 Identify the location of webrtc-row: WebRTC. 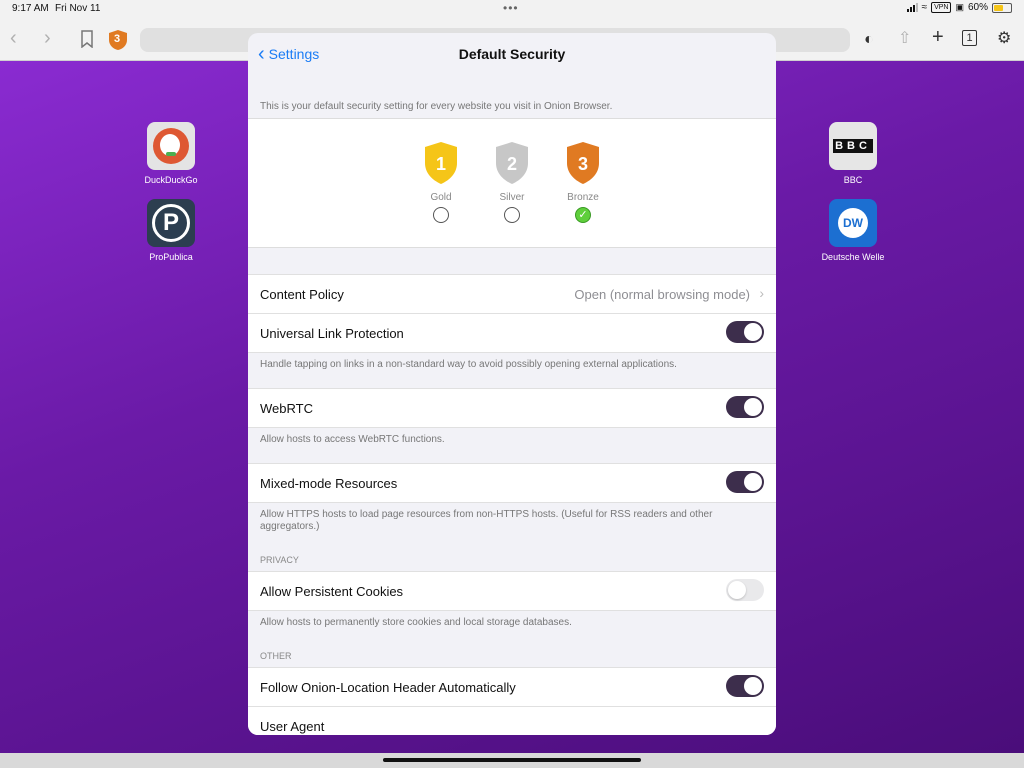
(512, 408).